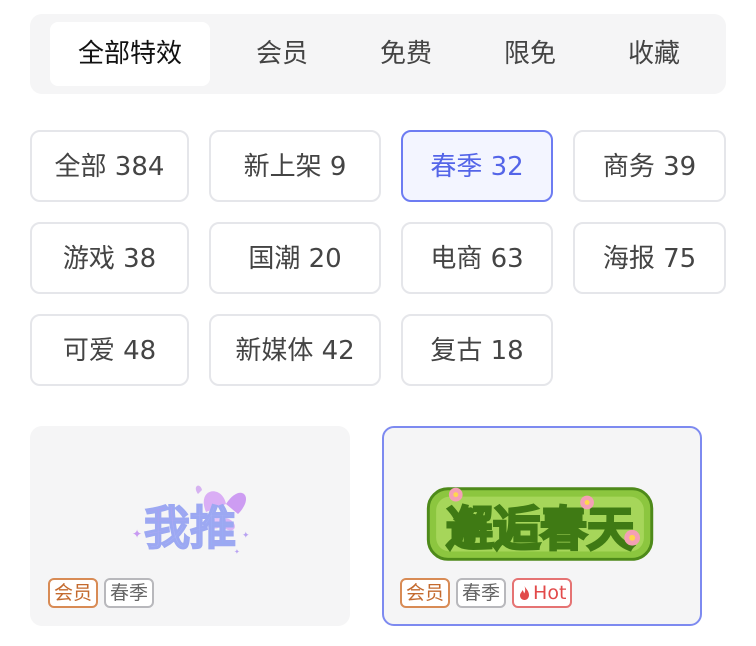  What do you see at coordinates (649, 166) in the screenshot?
I see `category-chip-business: 商务 39` at bounding box center [649, 166].